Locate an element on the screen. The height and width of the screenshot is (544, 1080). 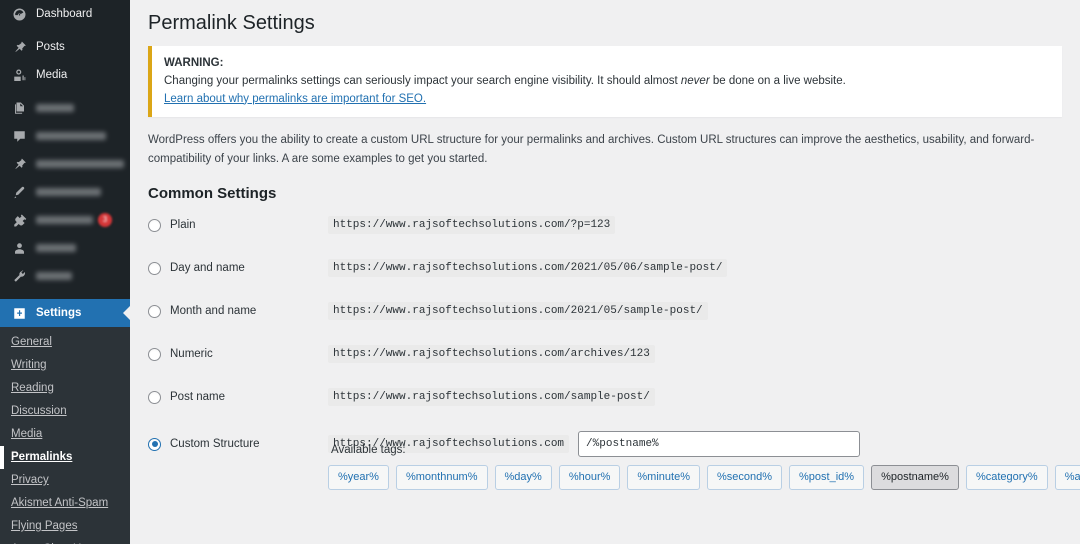
radio-numeric is located at coordinates (154, 354).